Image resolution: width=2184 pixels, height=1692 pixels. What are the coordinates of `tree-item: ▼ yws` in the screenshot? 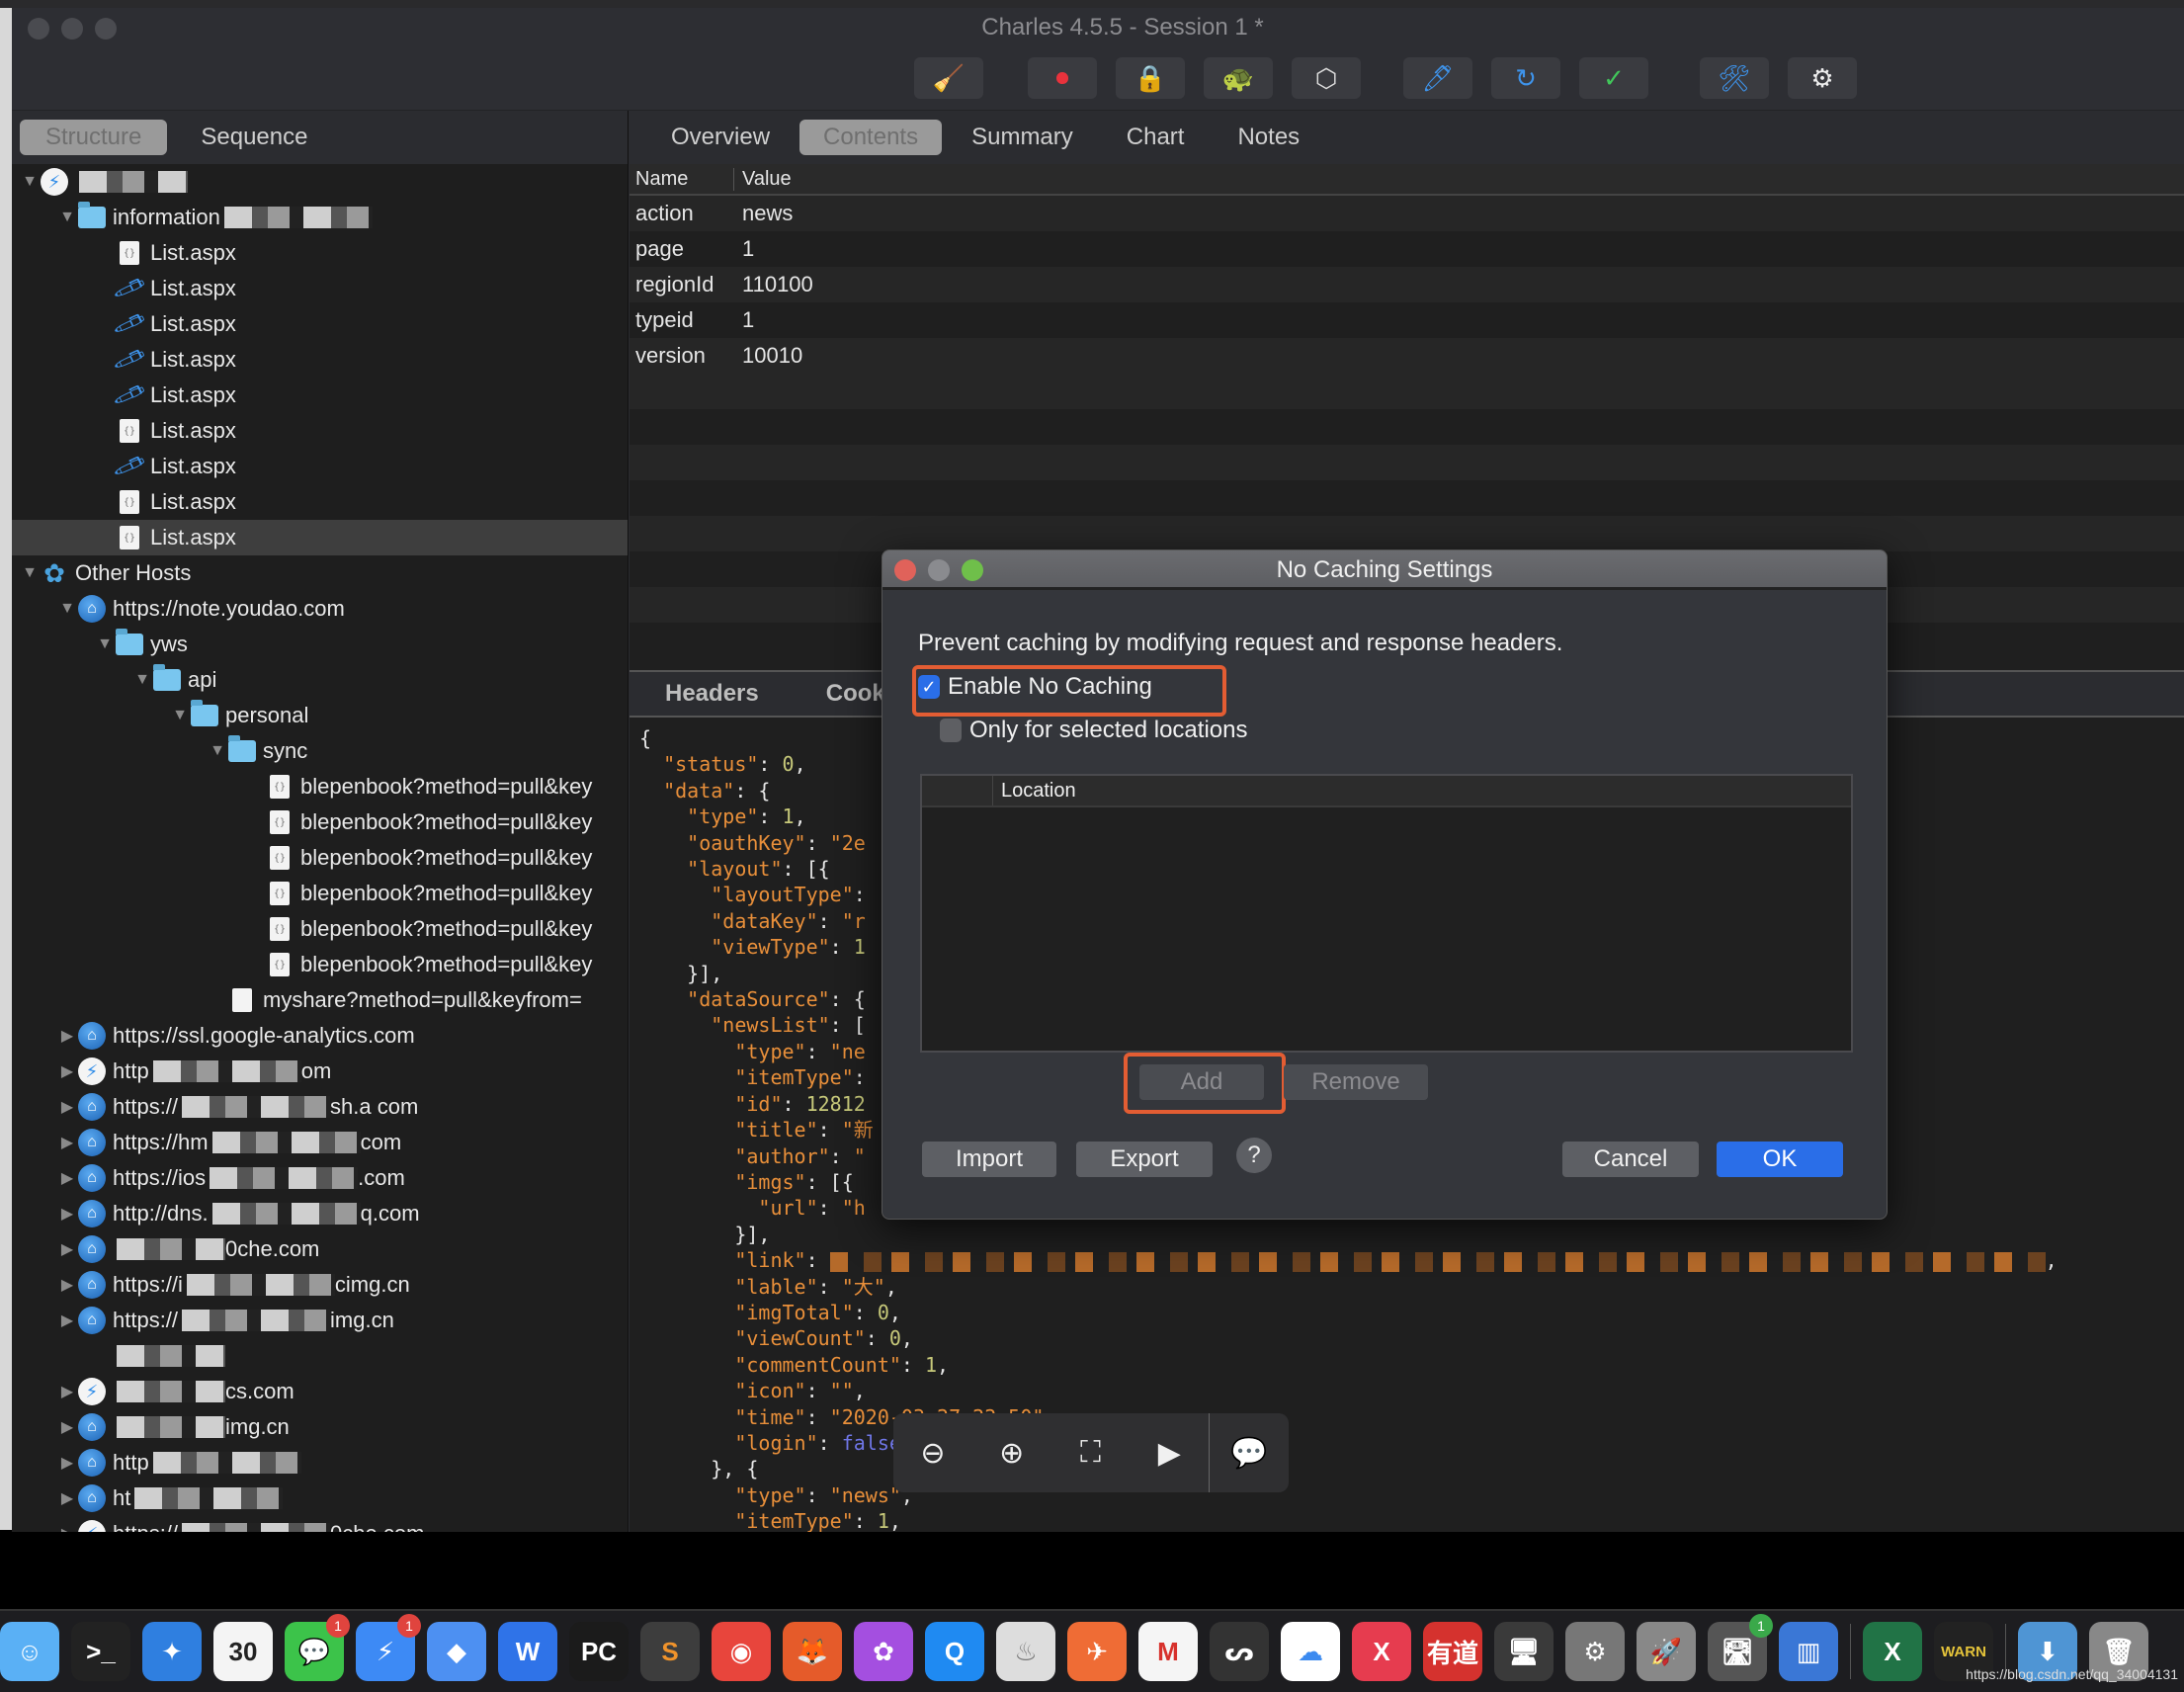 It's located at (320, 644).